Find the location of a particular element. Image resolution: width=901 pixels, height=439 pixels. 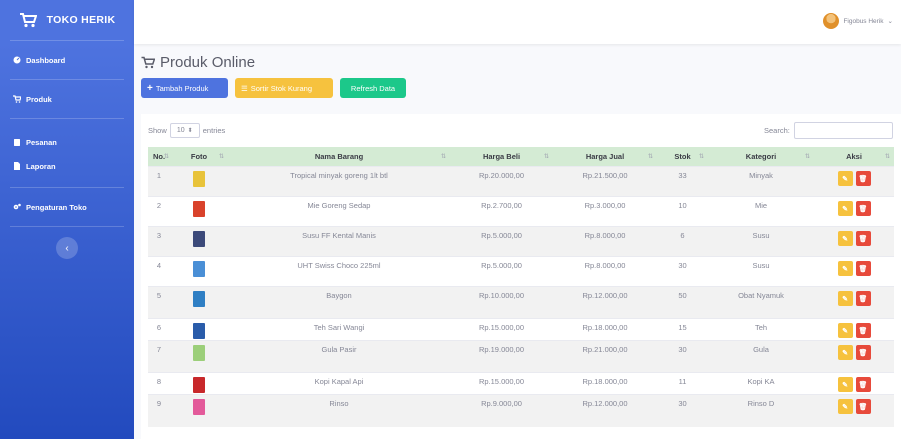

sort-low-stock-label: Sortir Stok Kurang is located at coordinates (281, 88).